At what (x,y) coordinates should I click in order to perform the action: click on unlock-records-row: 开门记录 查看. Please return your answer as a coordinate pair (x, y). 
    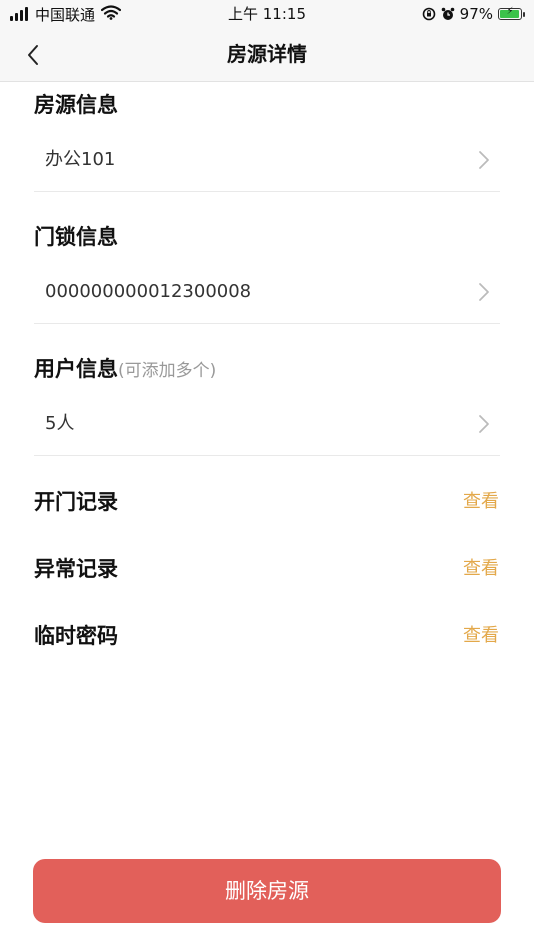
    Looking at the image, I should click on (267, 502).